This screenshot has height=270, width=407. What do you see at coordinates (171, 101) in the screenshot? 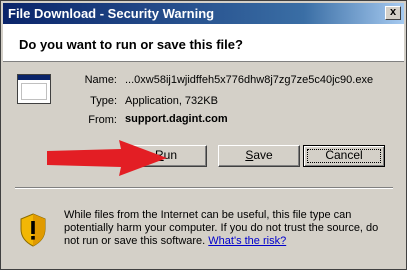
I see `type-value: Application, 732KB` at bounding box center [171, 101].